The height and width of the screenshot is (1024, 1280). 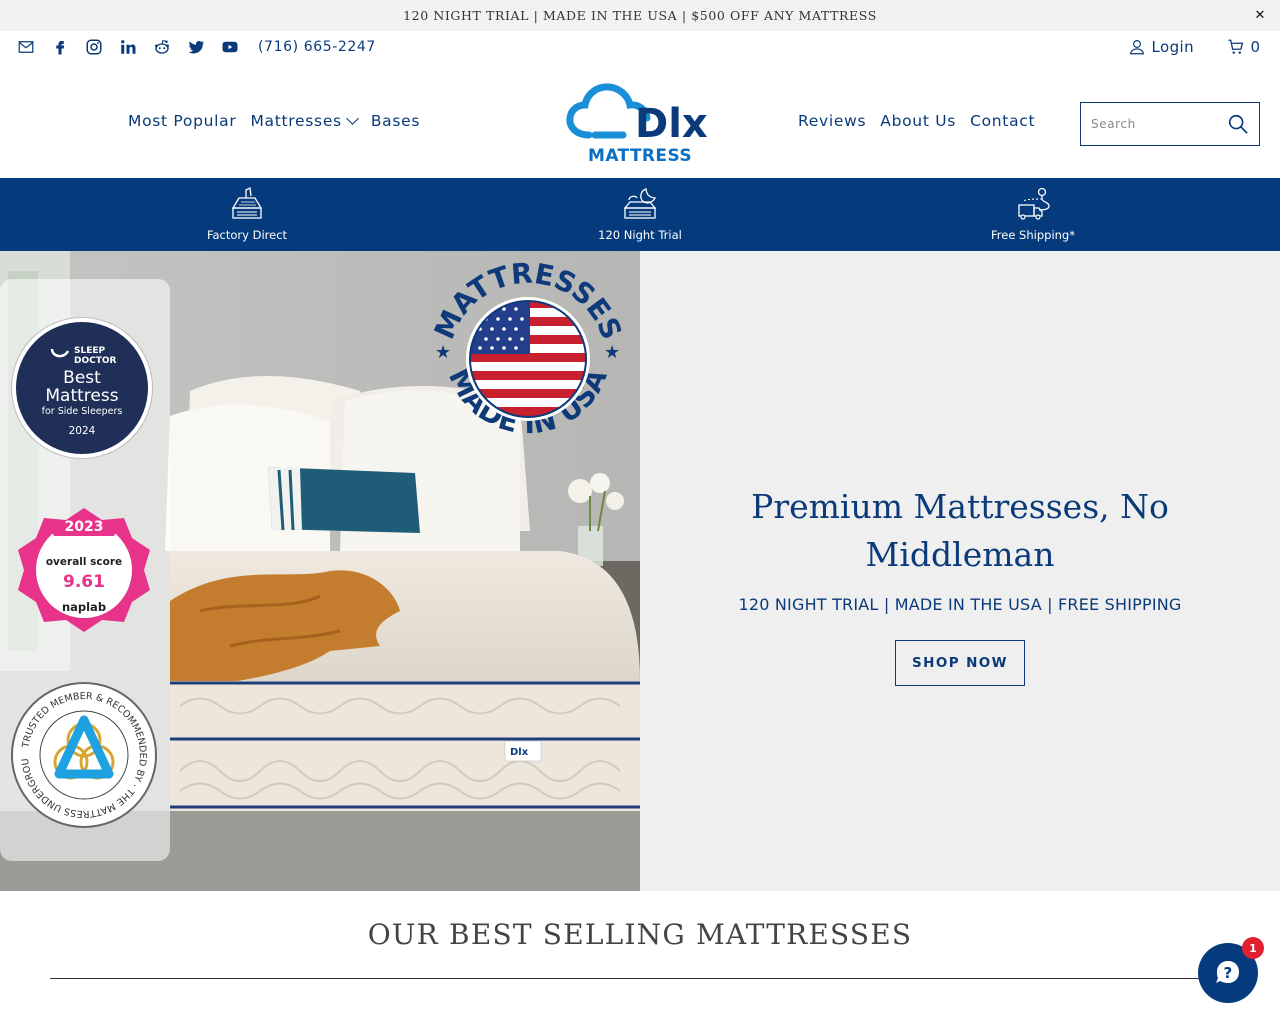 What do you see at coordinates (84, 569) in the screenshot?
I see `naplab-badge: 2023 overall score 9.61 naplab` at bounding box center [84, 569].